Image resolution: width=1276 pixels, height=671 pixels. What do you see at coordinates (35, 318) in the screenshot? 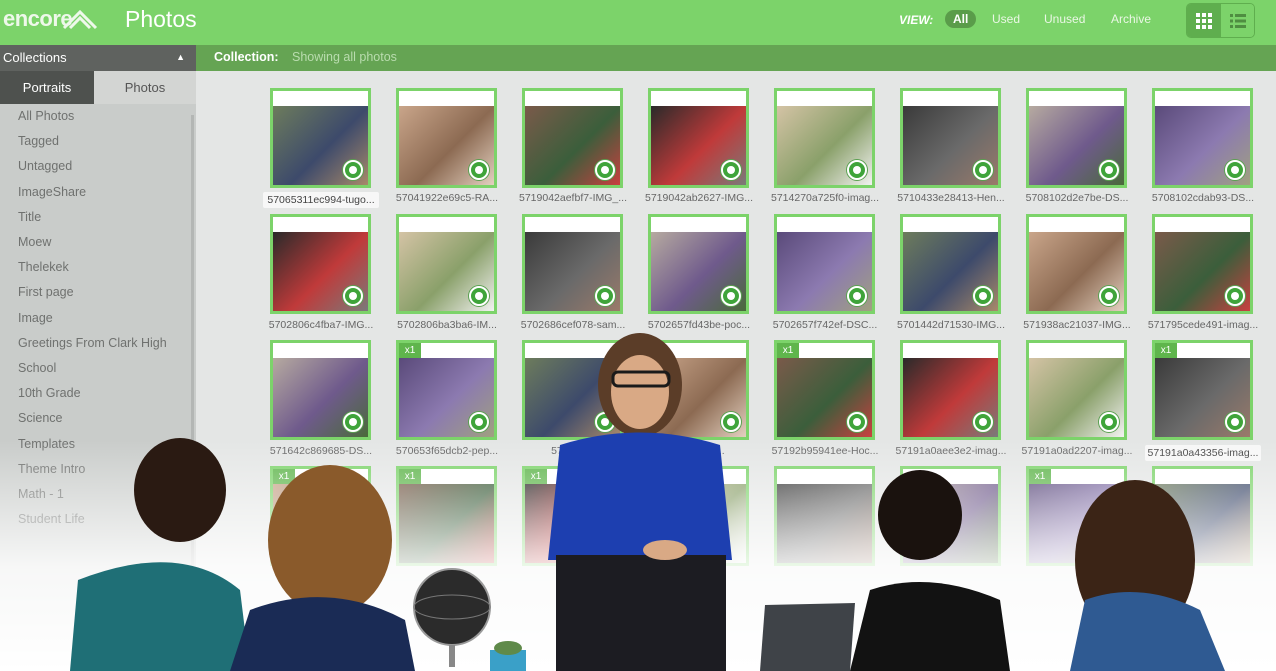
I see `sidebar-item-image: Image` at bounding box center [35, 318].